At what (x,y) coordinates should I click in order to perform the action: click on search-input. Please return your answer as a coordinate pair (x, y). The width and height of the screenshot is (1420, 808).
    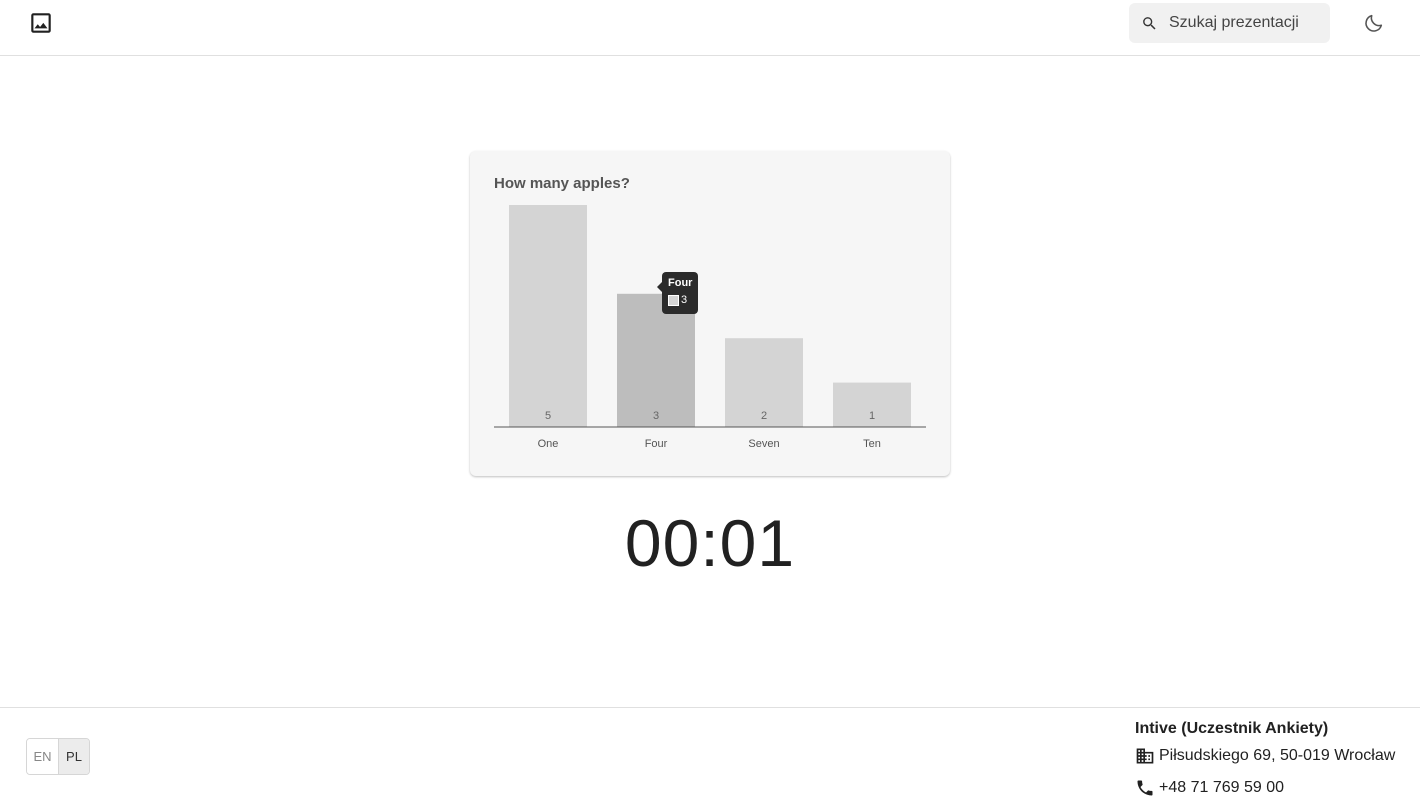
    Looking at the image, I should click on (1246, 23).